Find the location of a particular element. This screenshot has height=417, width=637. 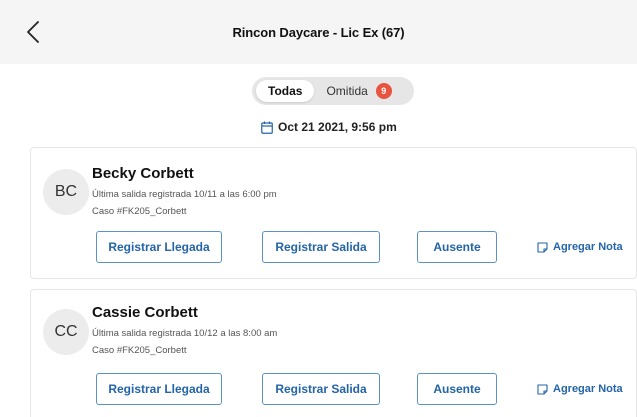

tab-omitida-label: Omitida is located at coordinates (347, 91).